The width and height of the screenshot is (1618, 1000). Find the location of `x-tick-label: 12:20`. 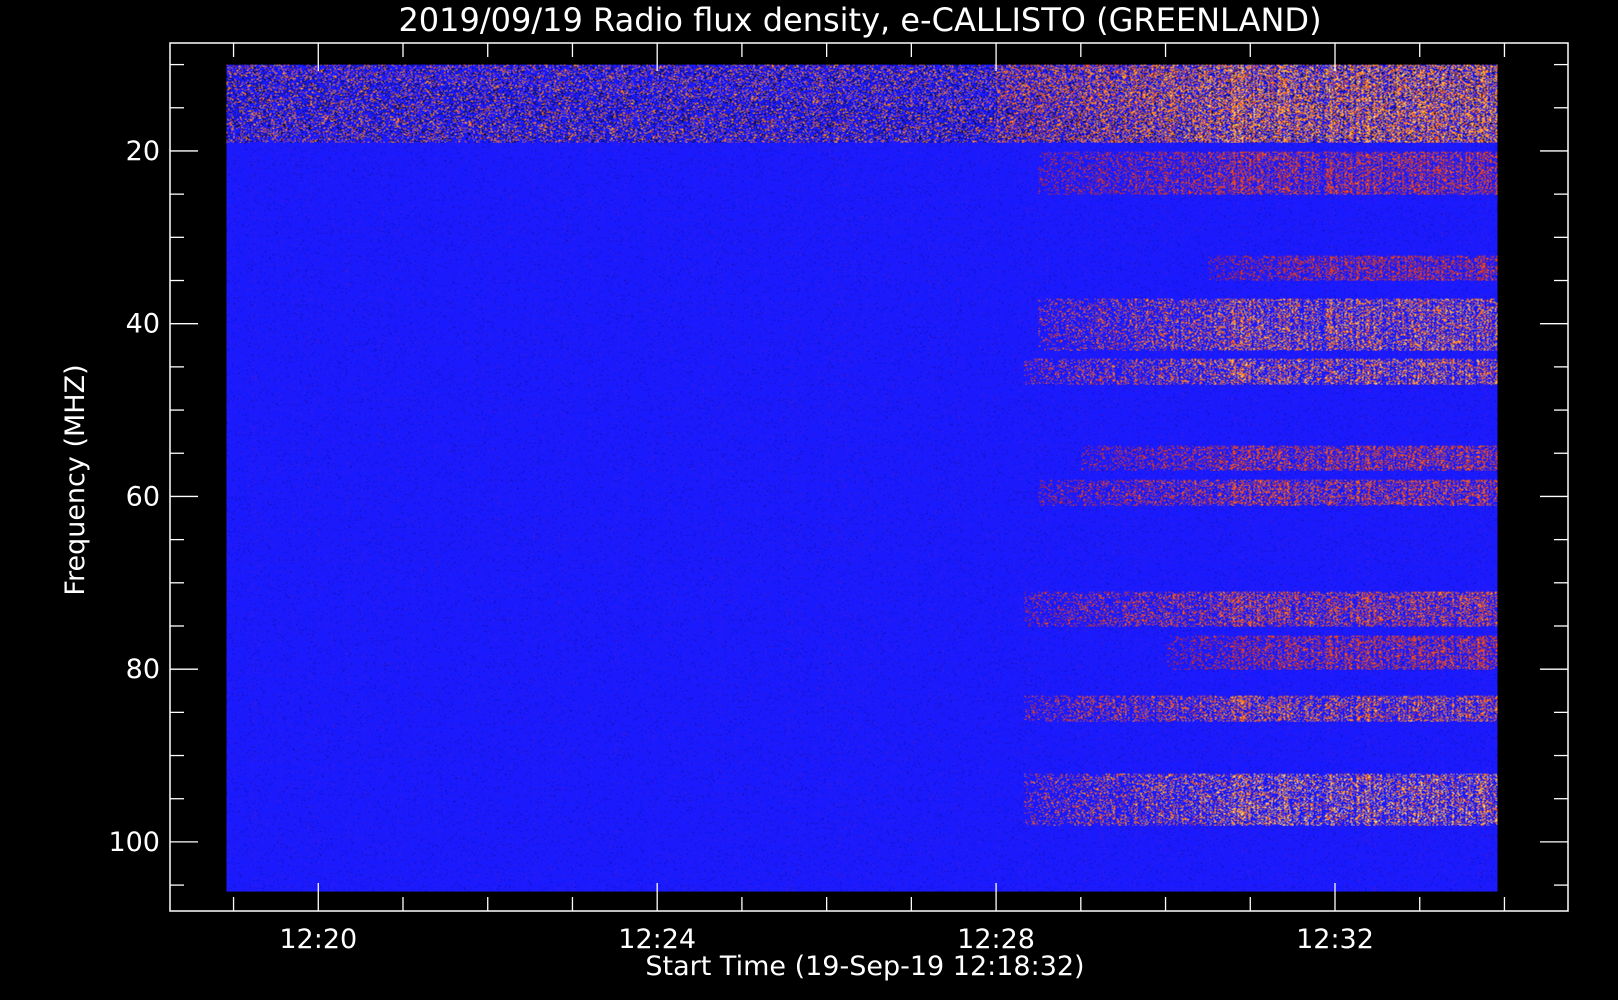

x-tick-label: 12:20 is located at coordinates (318, 939).